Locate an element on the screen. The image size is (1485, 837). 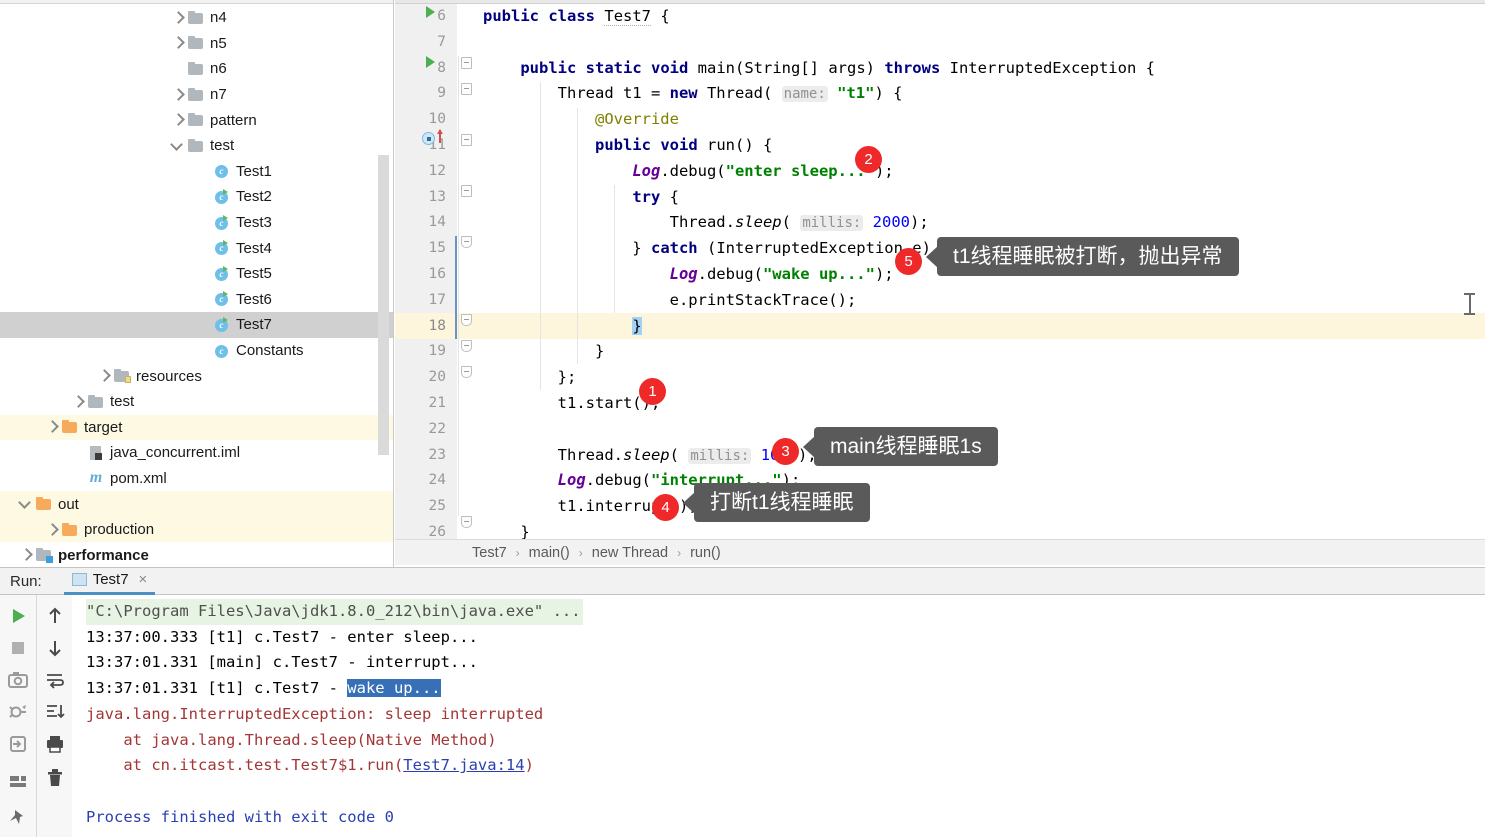
tree-item-out: out is located at coordinates (196, 504).